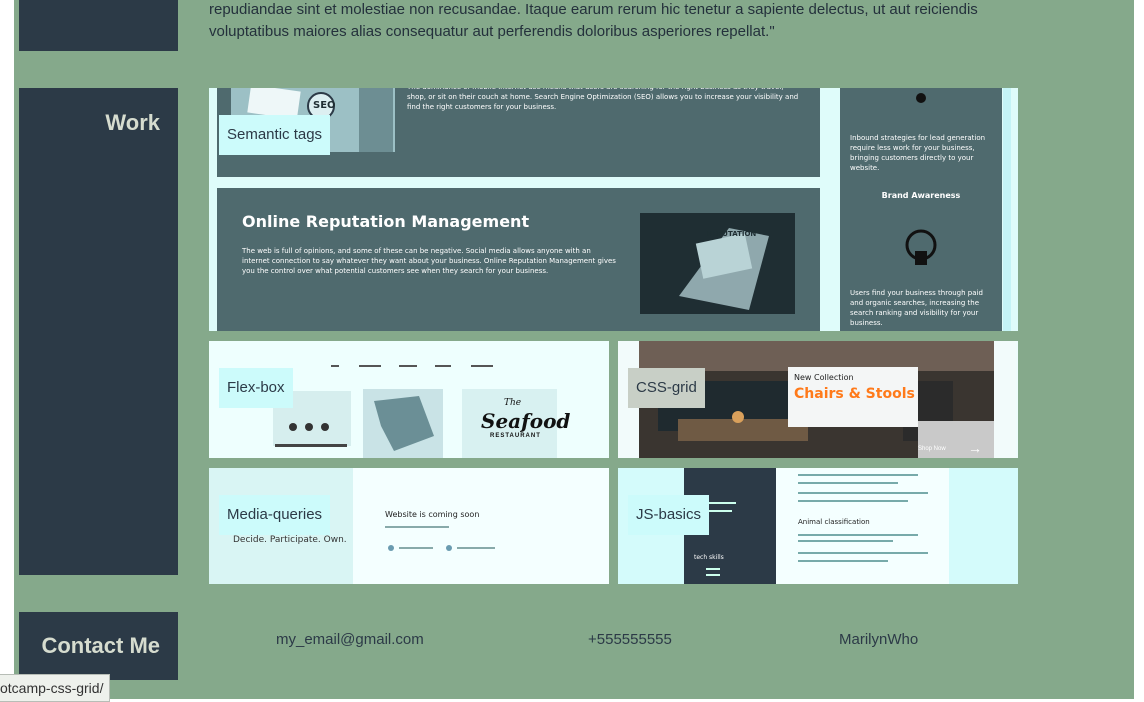  I want to click on media-queries-slogan: Decide. Participate. Own., so click(290, 540).